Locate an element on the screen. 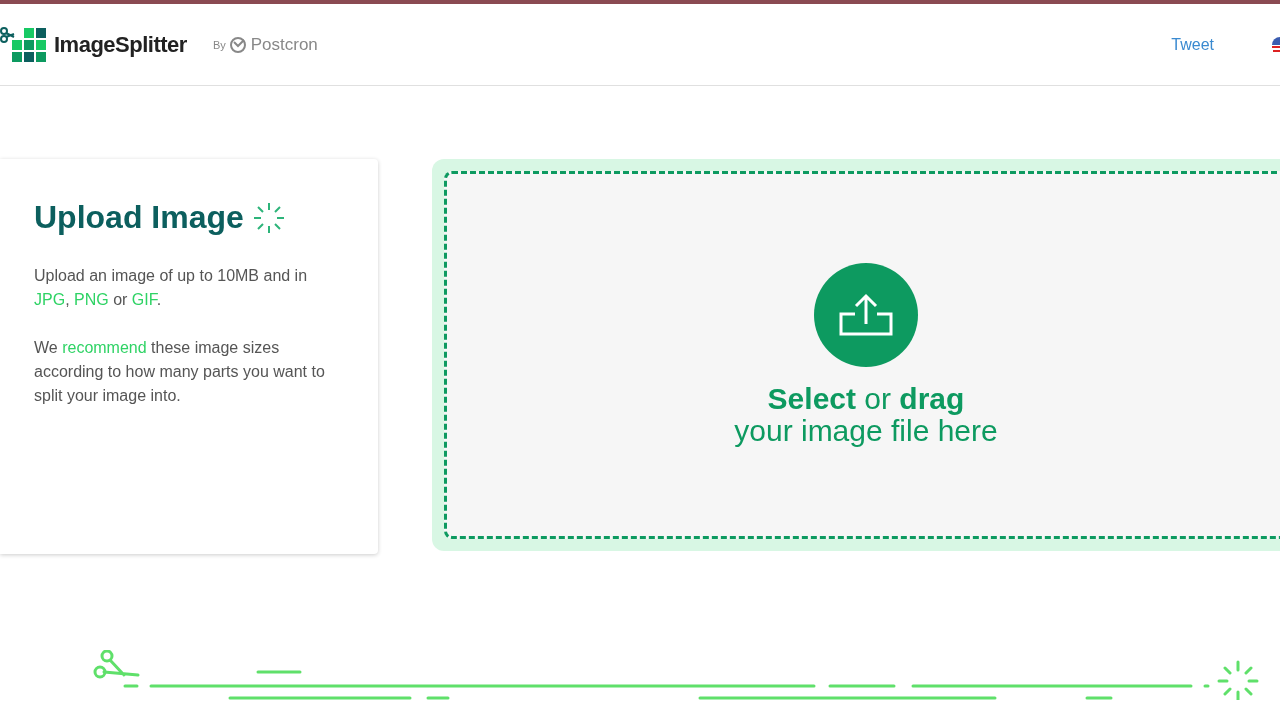 This screenshot has height=720, width=1280. partner-name: Postcron is located at coordinates (284, 44).